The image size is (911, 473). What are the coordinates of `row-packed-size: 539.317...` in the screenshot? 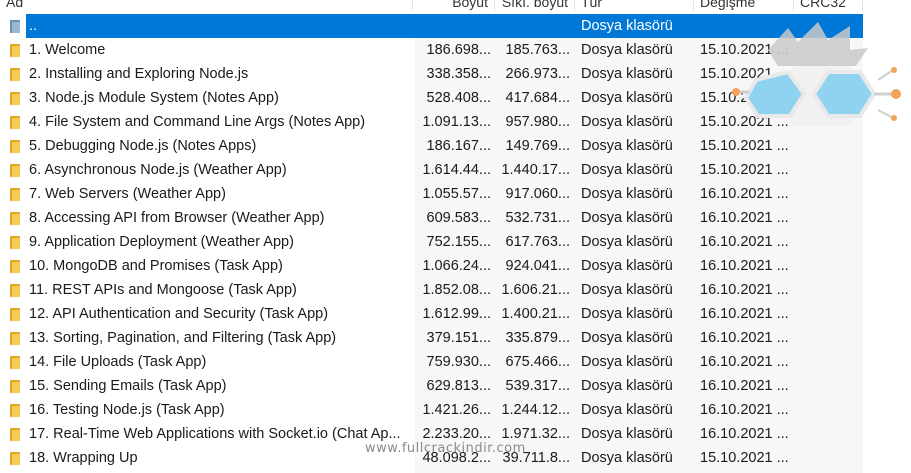 It's located at (538, 386).